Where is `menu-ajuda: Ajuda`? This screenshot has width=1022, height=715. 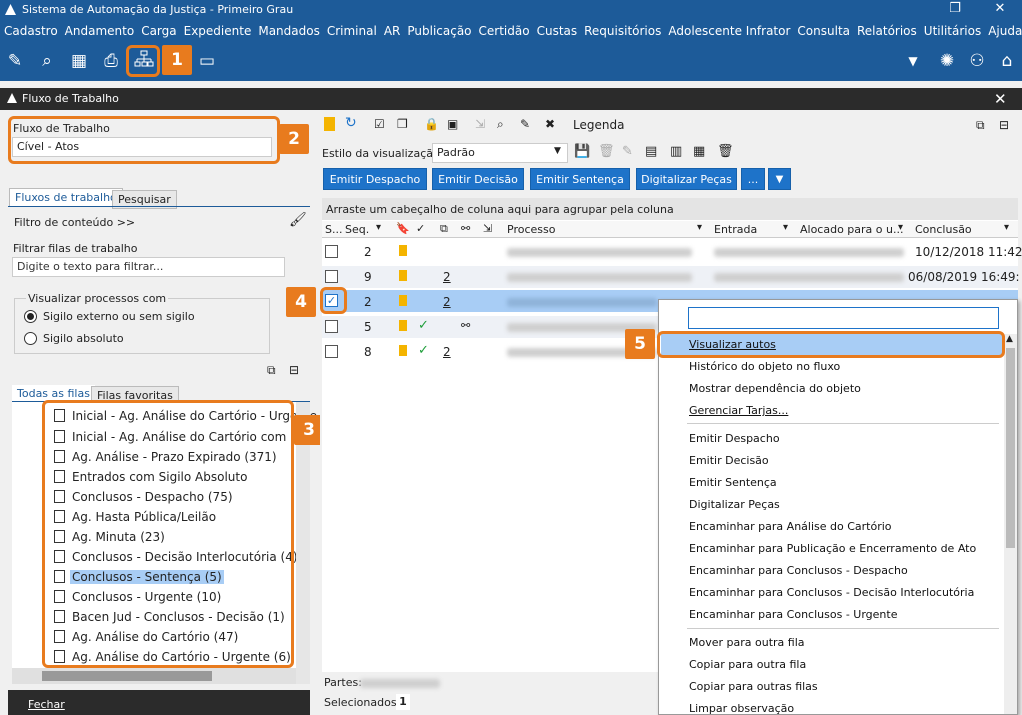 menu-ajuda: Ajuda is located at coordinates (1005, 31).